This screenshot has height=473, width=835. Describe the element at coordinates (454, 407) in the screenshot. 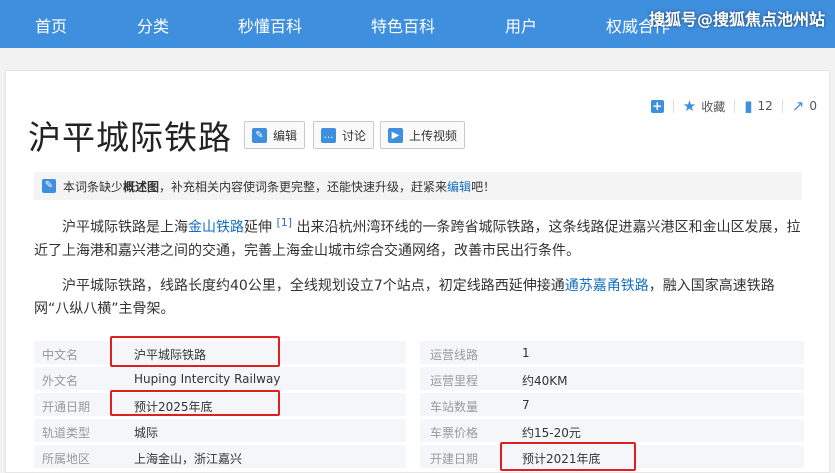

I see `infobox-key: 车站数量` at that location.